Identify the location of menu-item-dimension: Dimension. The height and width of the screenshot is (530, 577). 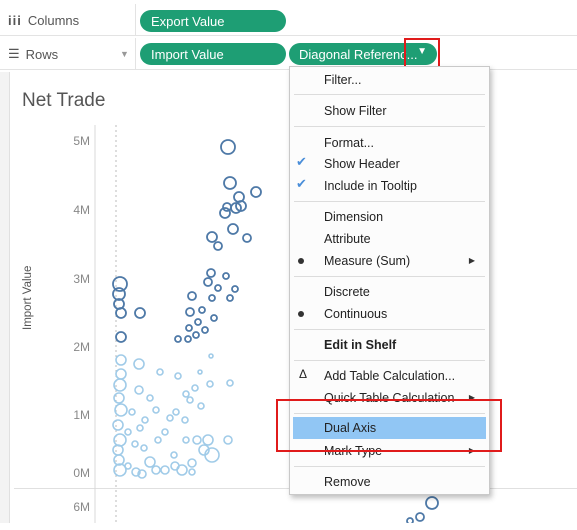
(389, 217).